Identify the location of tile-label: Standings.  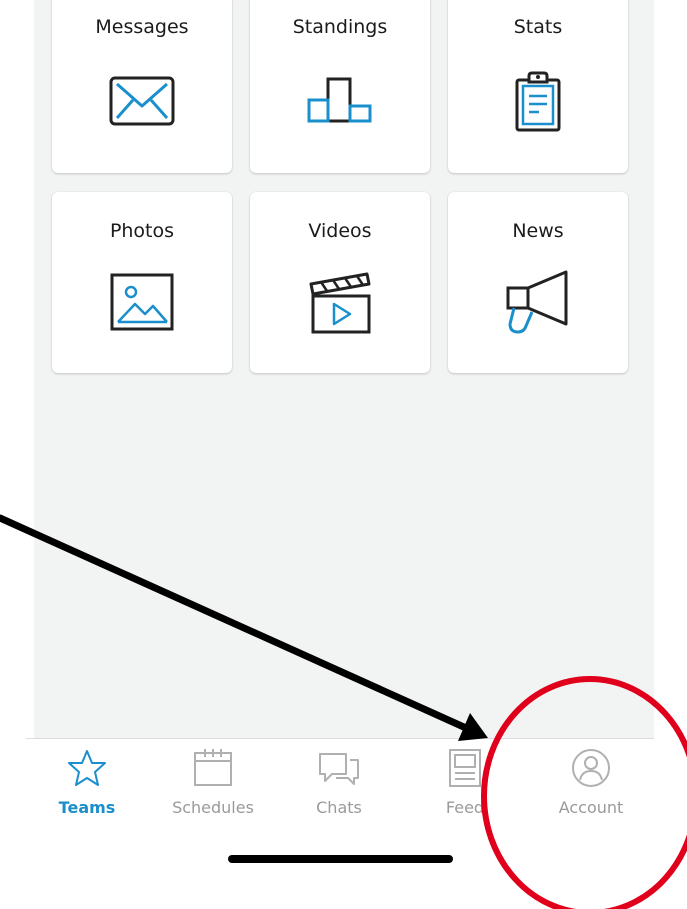
(340, 27).